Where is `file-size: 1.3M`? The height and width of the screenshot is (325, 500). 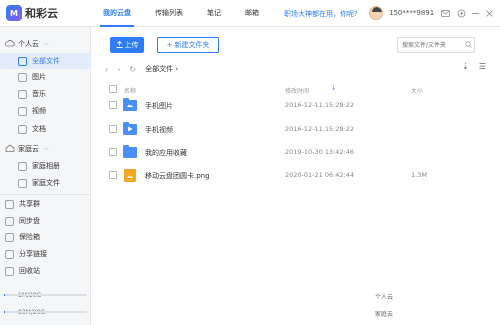
file-size: 1.3M is located at coordinates (419, 175).